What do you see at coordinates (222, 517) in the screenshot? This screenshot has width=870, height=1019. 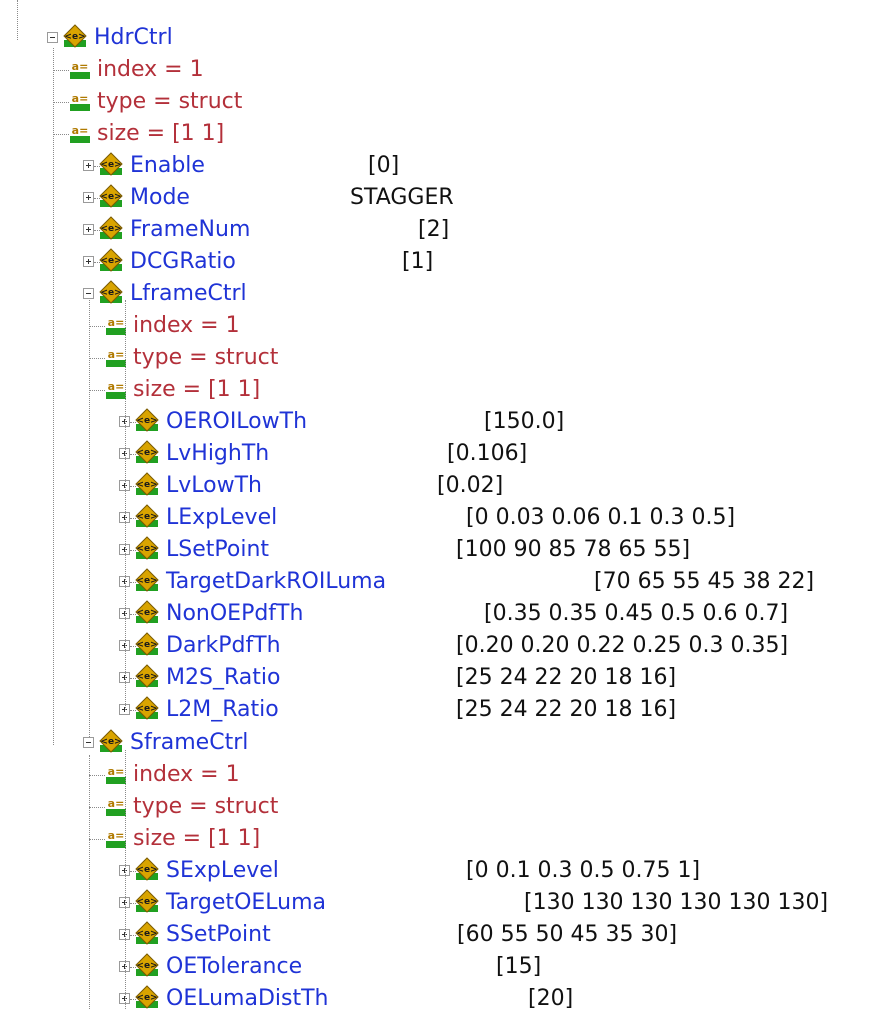 I see `field-name: LExpLevel` at bounding box center [222, 517].